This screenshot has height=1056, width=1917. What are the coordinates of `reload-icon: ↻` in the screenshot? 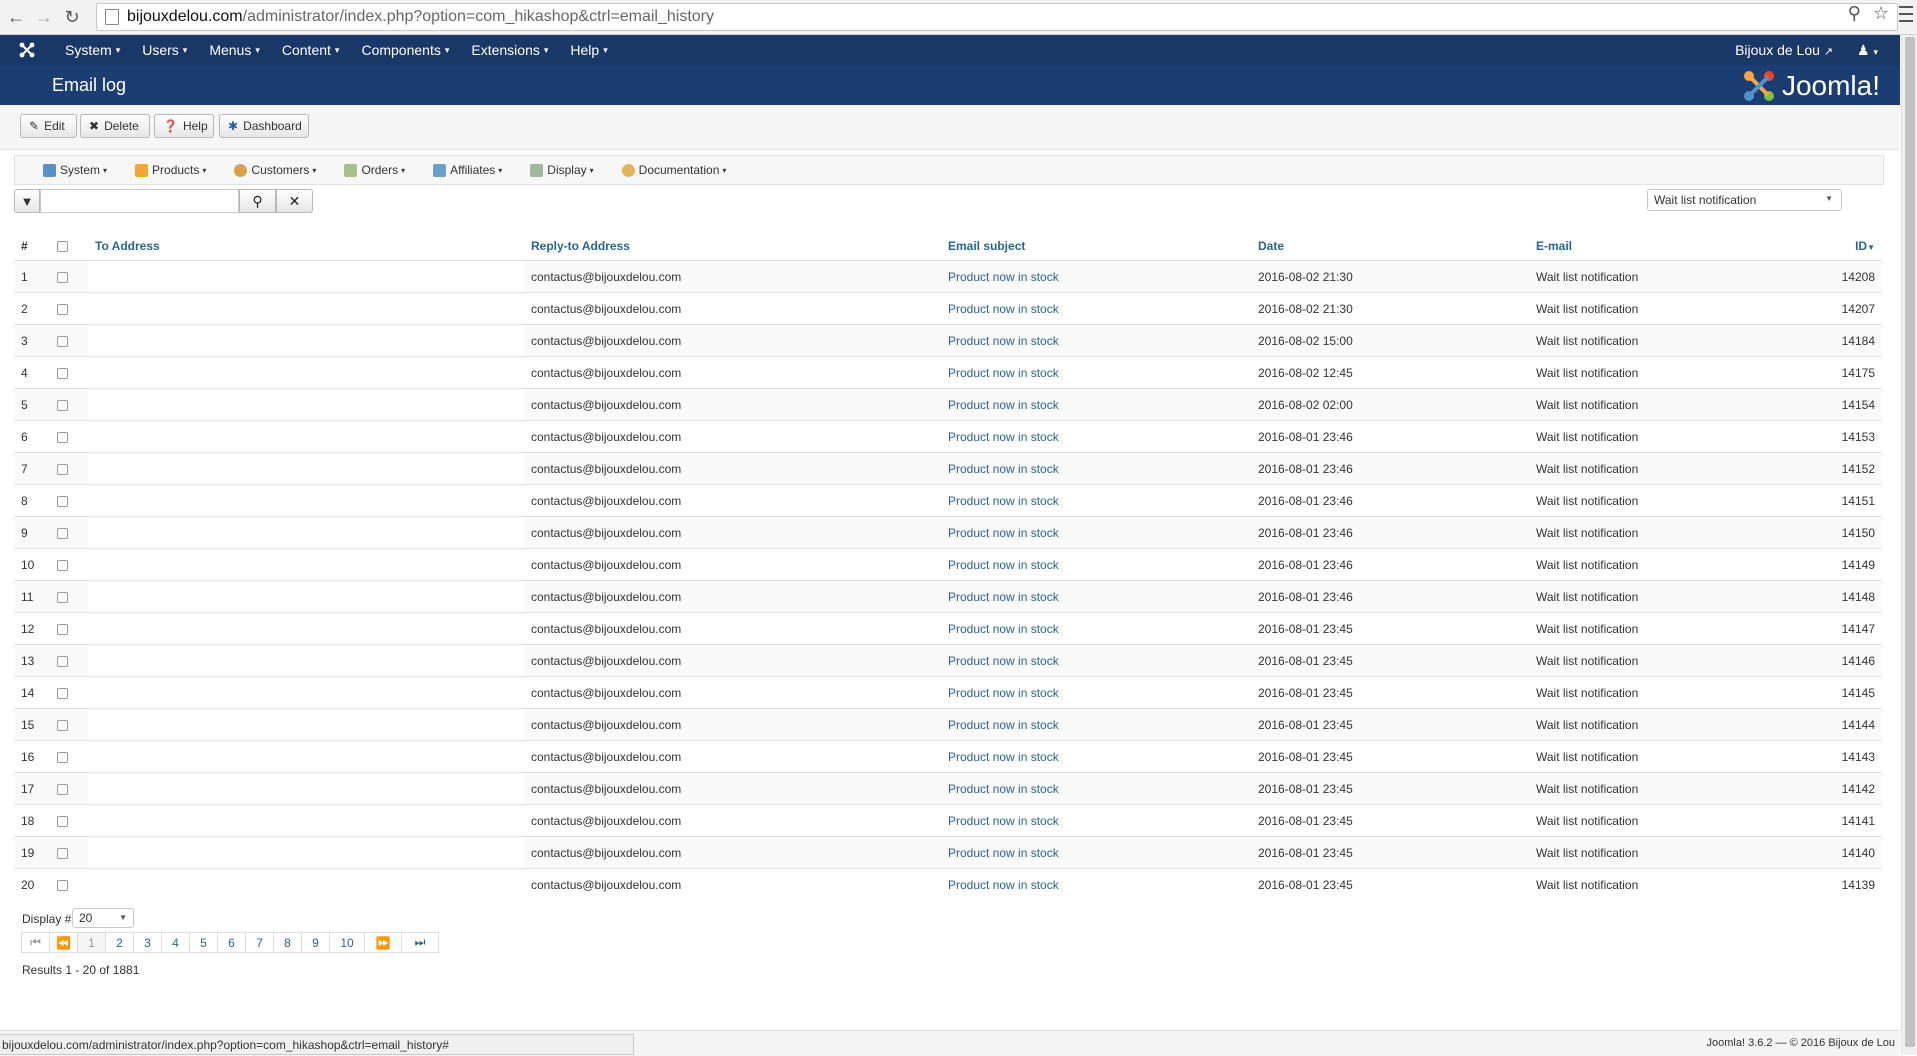 It's located at (72, 17).